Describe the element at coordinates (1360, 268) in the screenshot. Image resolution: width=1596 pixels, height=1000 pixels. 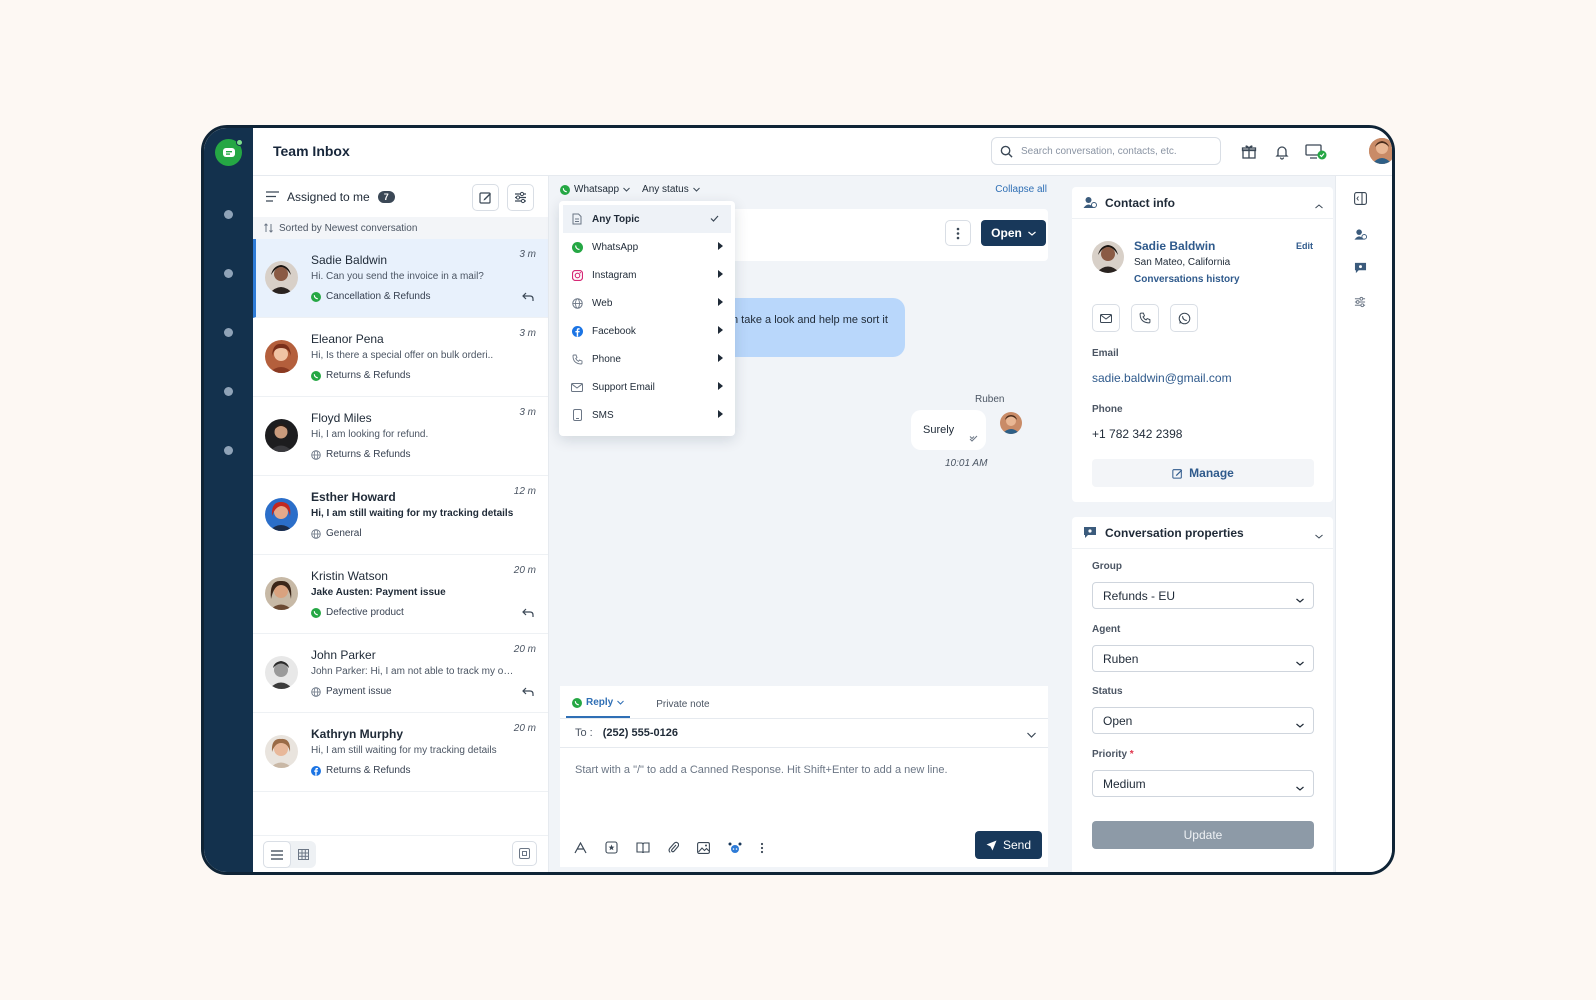
I see `chat-properties-icon` at that location.